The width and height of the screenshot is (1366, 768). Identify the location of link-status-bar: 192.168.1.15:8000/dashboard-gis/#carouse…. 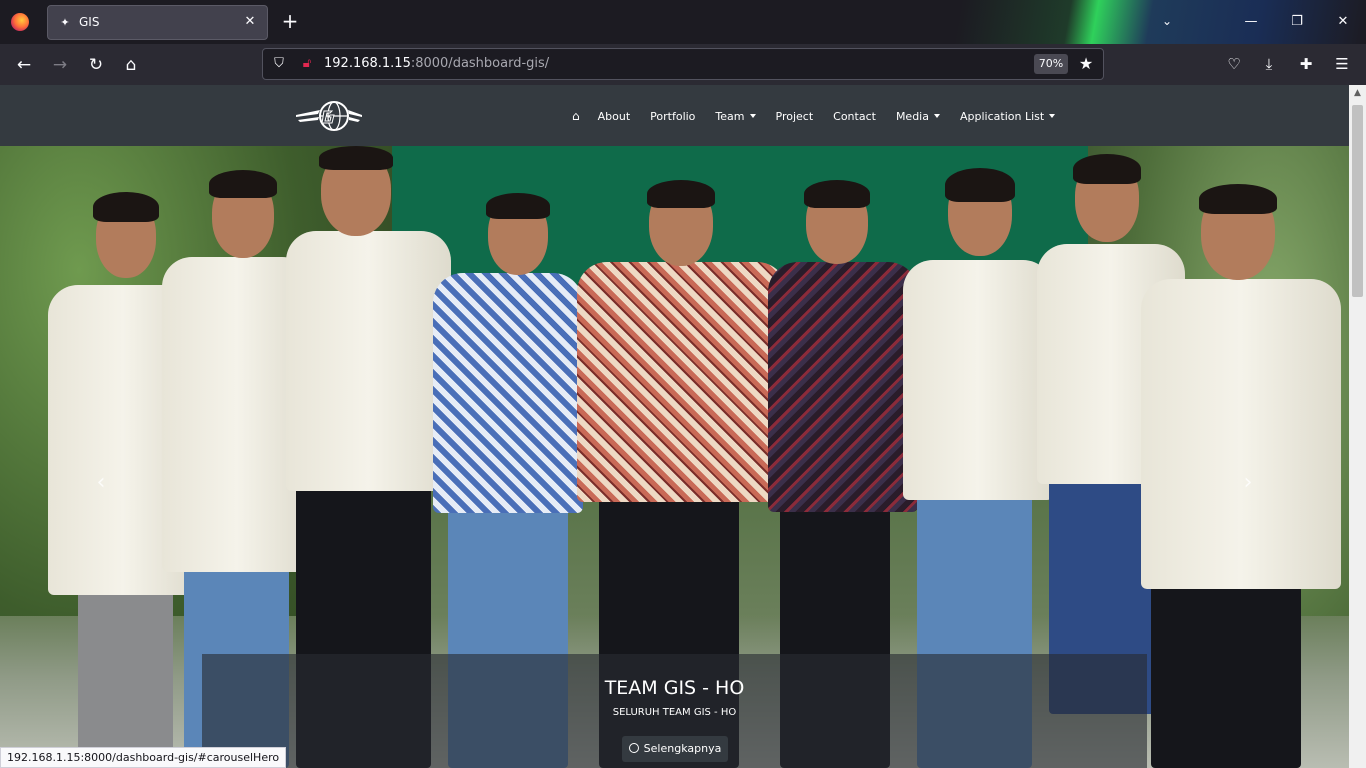
(143, 757).